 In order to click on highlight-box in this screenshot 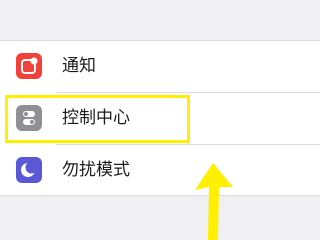, I will do `click(97, 119)`.